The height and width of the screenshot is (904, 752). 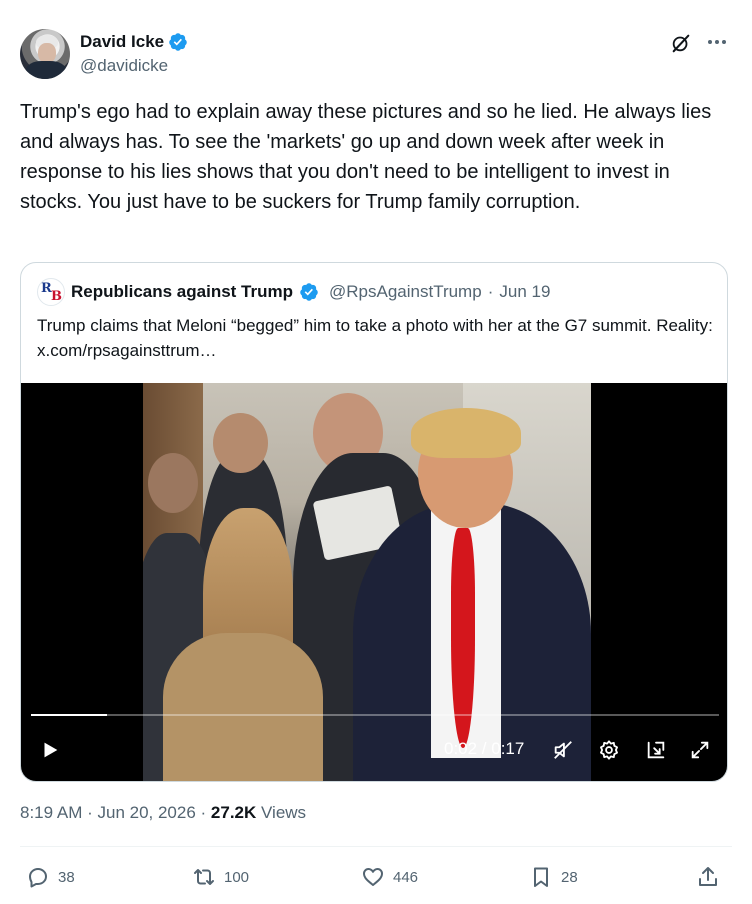 I want to click on bookmark-count: 28, so click(x=569, y=877).